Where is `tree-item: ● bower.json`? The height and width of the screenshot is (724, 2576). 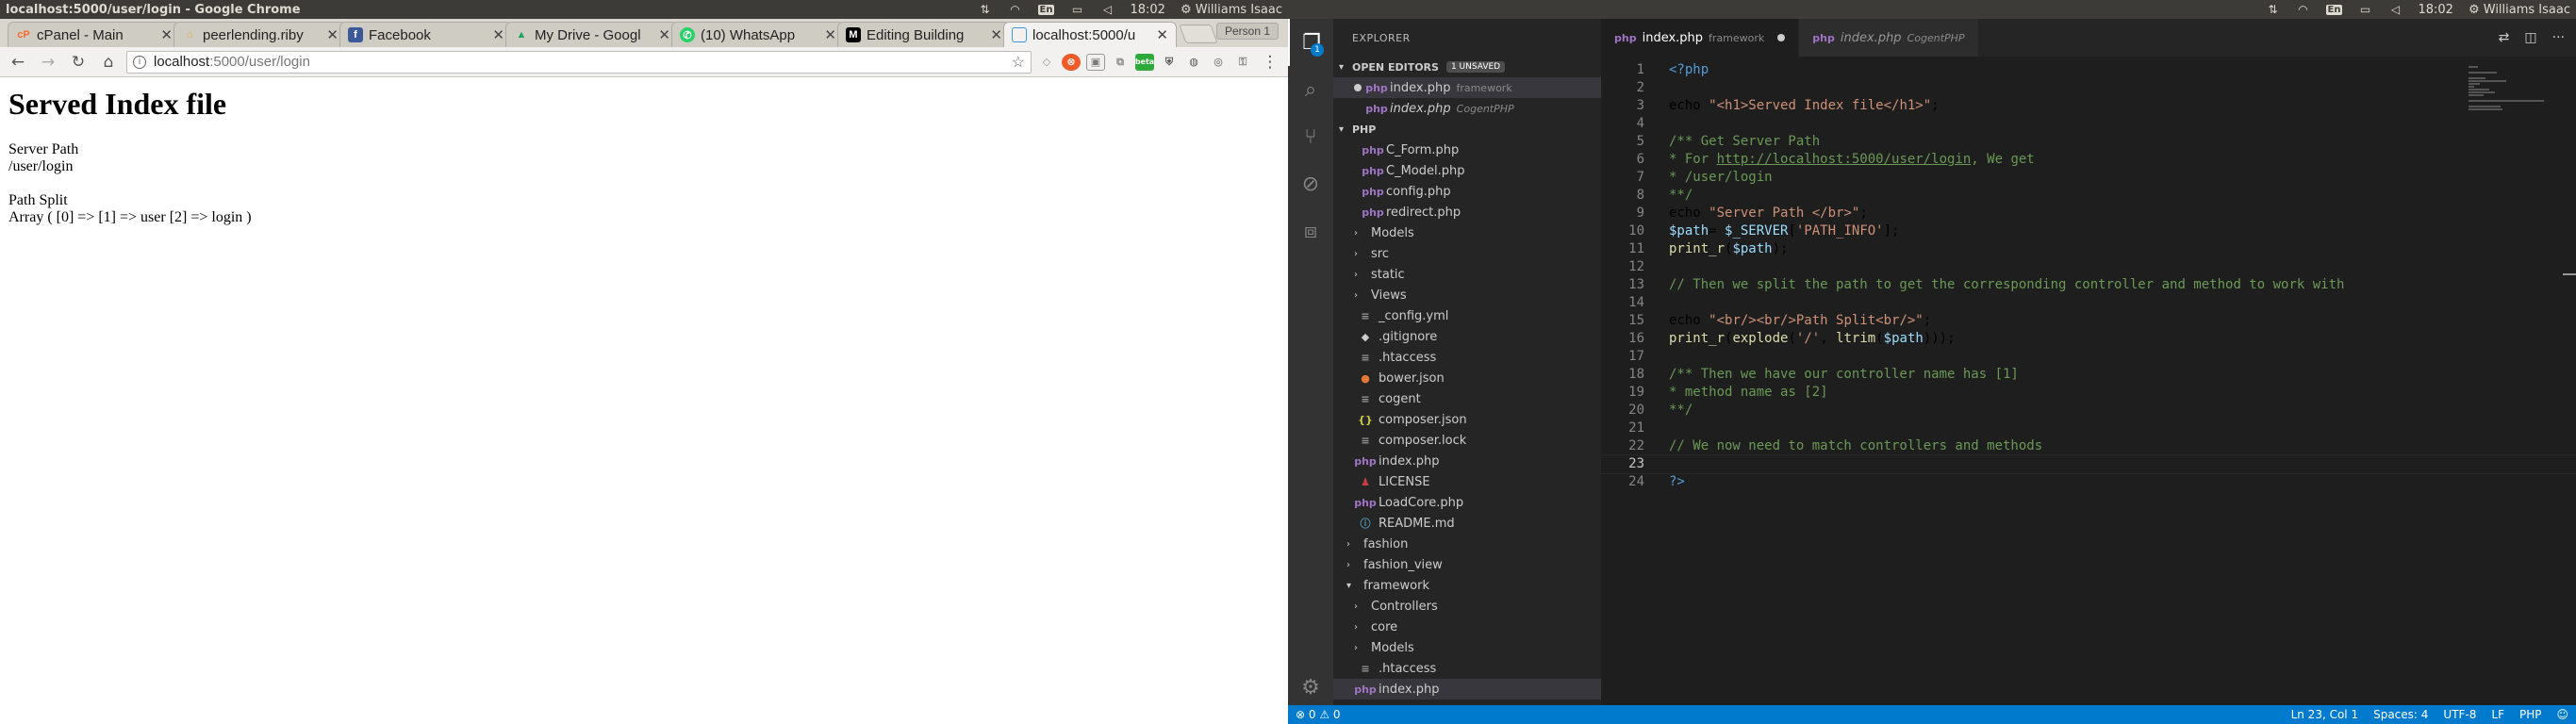 tree-item: ● bower.json is located at coordinates (1467, 378).